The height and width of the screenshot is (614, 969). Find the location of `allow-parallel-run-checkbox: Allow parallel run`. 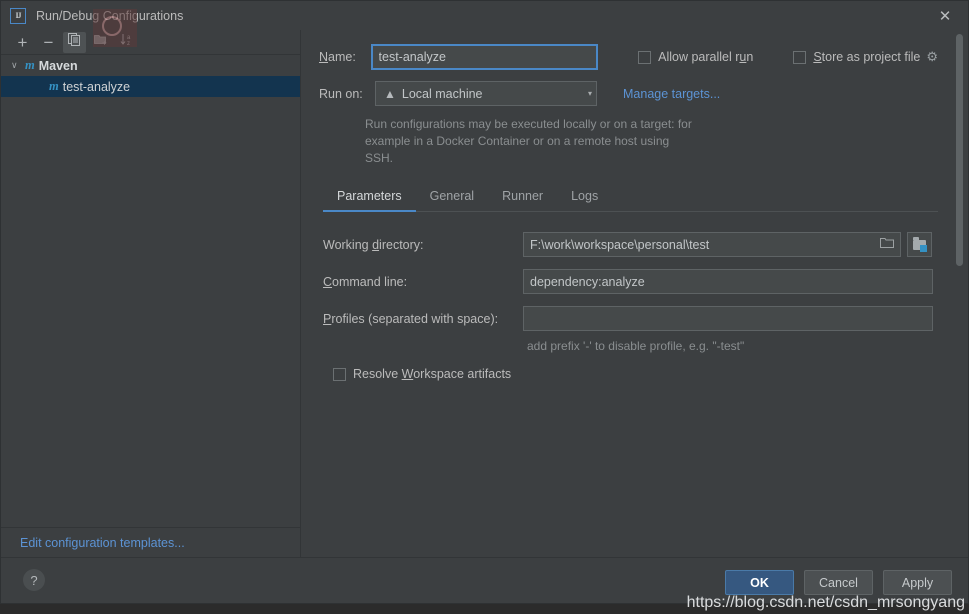

allow-parallel-run-checkbox: Allow parallel run is located at coordinates (695, 57).